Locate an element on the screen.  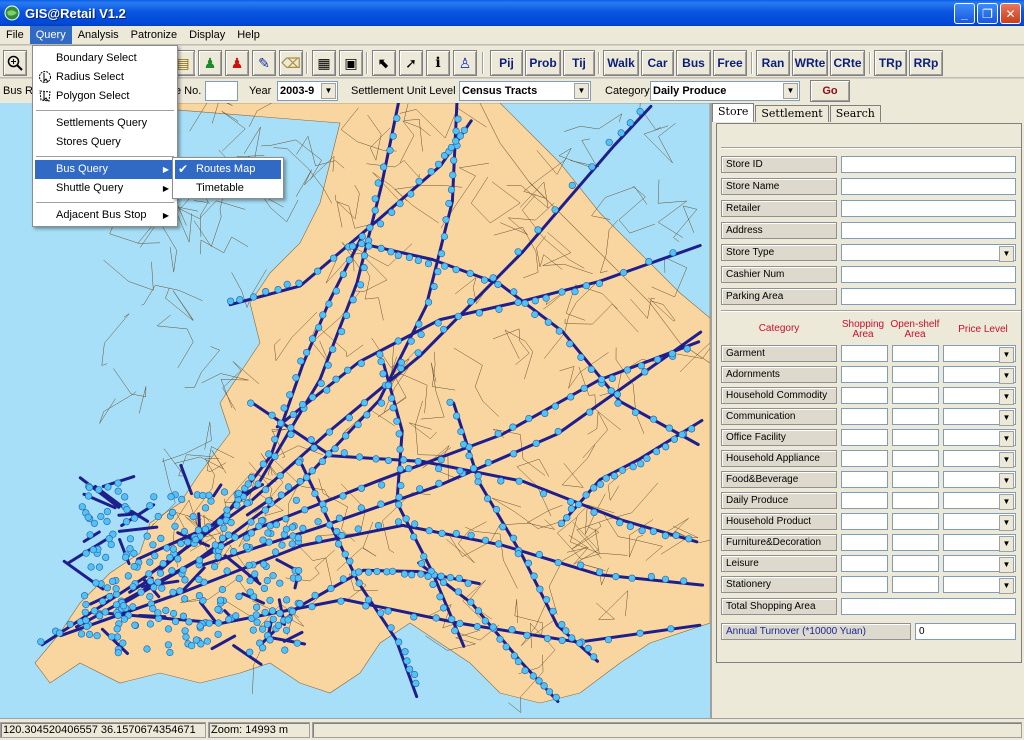
zoom-in-button is located at coordinates (15, 63).